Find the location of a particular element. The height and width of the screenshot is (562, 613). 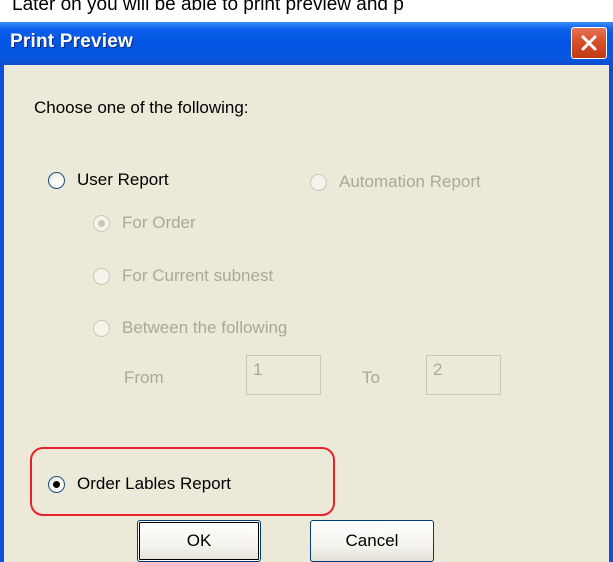

close-button is located at coordinates (589, 43).